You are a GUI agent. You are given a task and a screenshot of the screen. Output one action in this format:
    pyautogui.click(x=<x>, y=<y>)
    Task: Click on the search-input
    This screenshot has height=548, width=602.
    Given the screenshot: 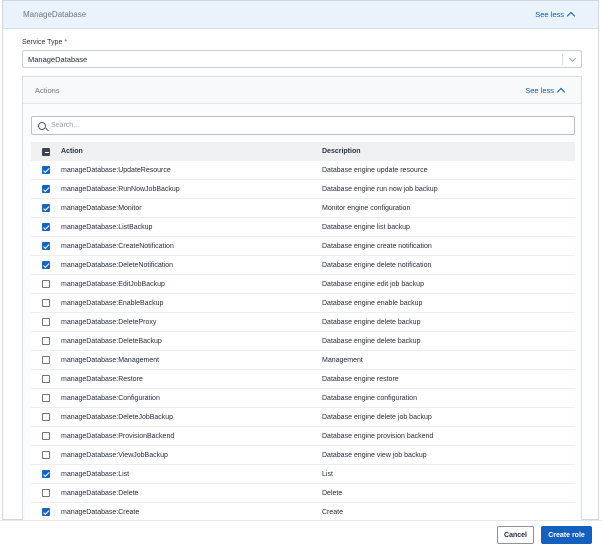 What is the action you would take?
    pyautogui.click(x=301, y=125)
    